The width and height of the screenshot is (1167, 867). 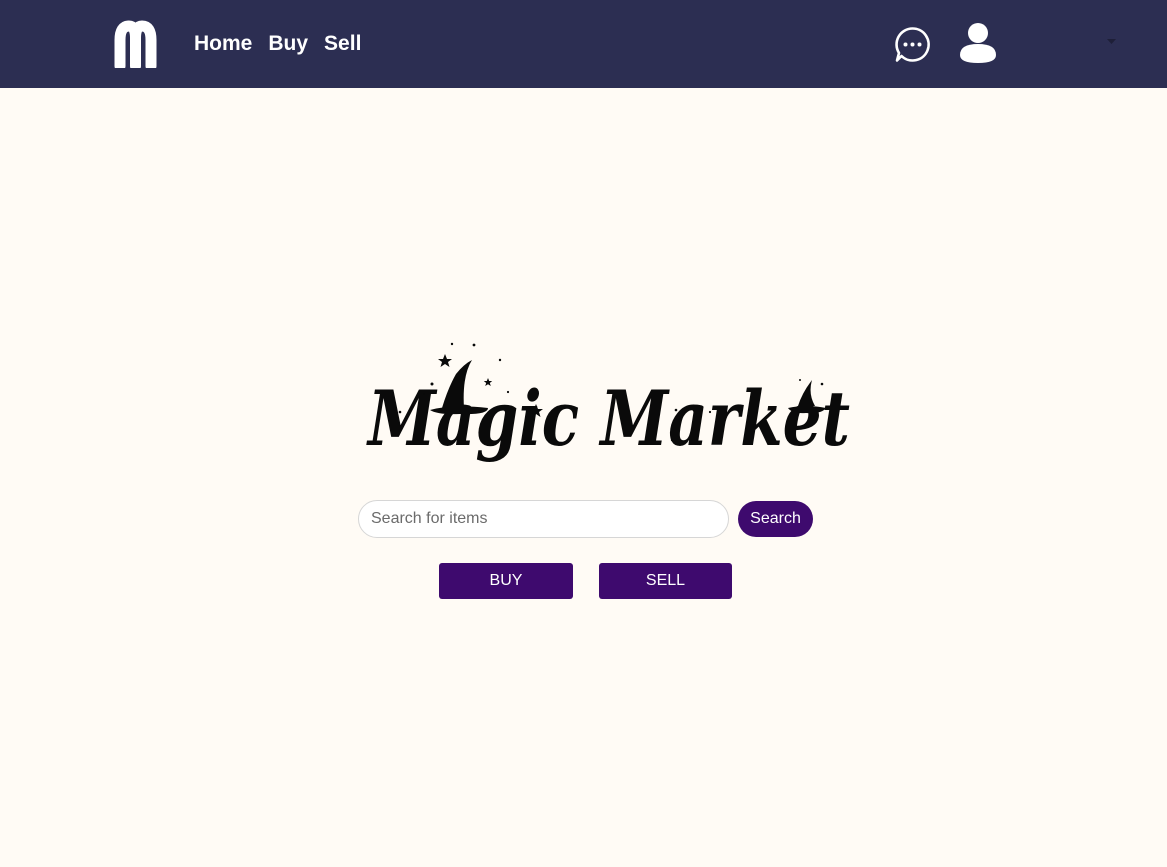 What do you see at coordinates (665, 581) in the screenshot?
I see `sell-button: SELL` at bounding box center [665, 581].